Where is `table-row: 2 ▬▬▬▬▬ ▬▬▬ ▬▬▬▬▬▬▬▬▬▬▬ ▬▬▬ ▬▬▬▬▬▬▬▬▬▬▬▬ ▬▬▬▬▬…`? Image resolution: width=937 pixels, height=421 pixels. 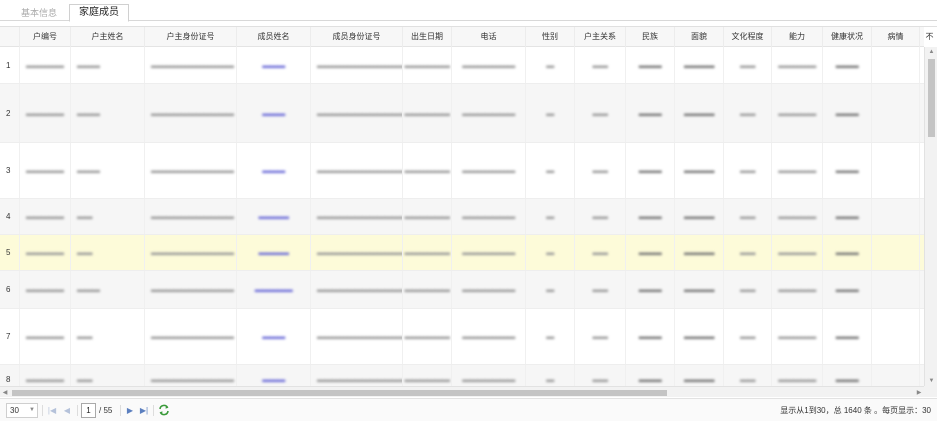
table-row: 2 ▬▬▬▬▬ ▬▬▬ ▬▬▬▬▬▬▬▬▬▬▬ ▬▬▬ ▬▬▬▬▬▬▬▬▬▬▬▬ ▬▬▬▬▬… is located at coordinates (465, 113).